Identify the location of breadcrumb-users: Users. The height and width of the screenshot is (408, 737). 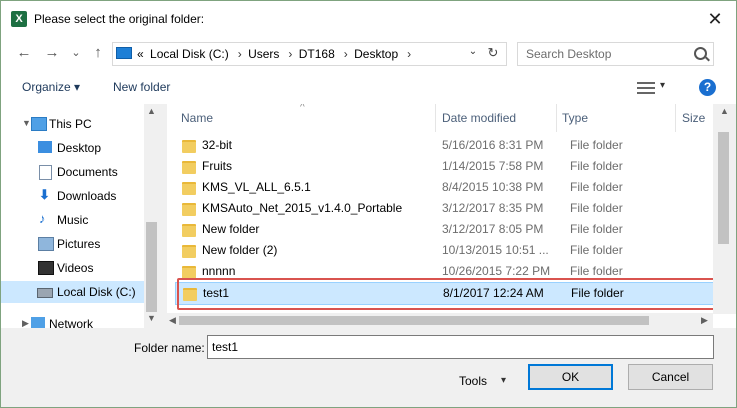
(263, 54).